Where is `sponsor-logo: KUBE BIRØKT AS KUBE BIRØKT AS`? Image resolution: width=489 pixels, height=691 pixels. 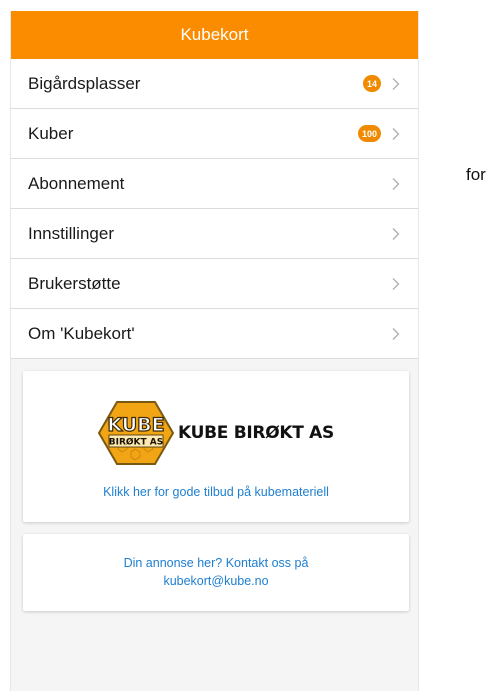
sponsor-logo: KUBE BIRØKT AS KUBE BIRØKT AS is located at coordinates (216, 433).